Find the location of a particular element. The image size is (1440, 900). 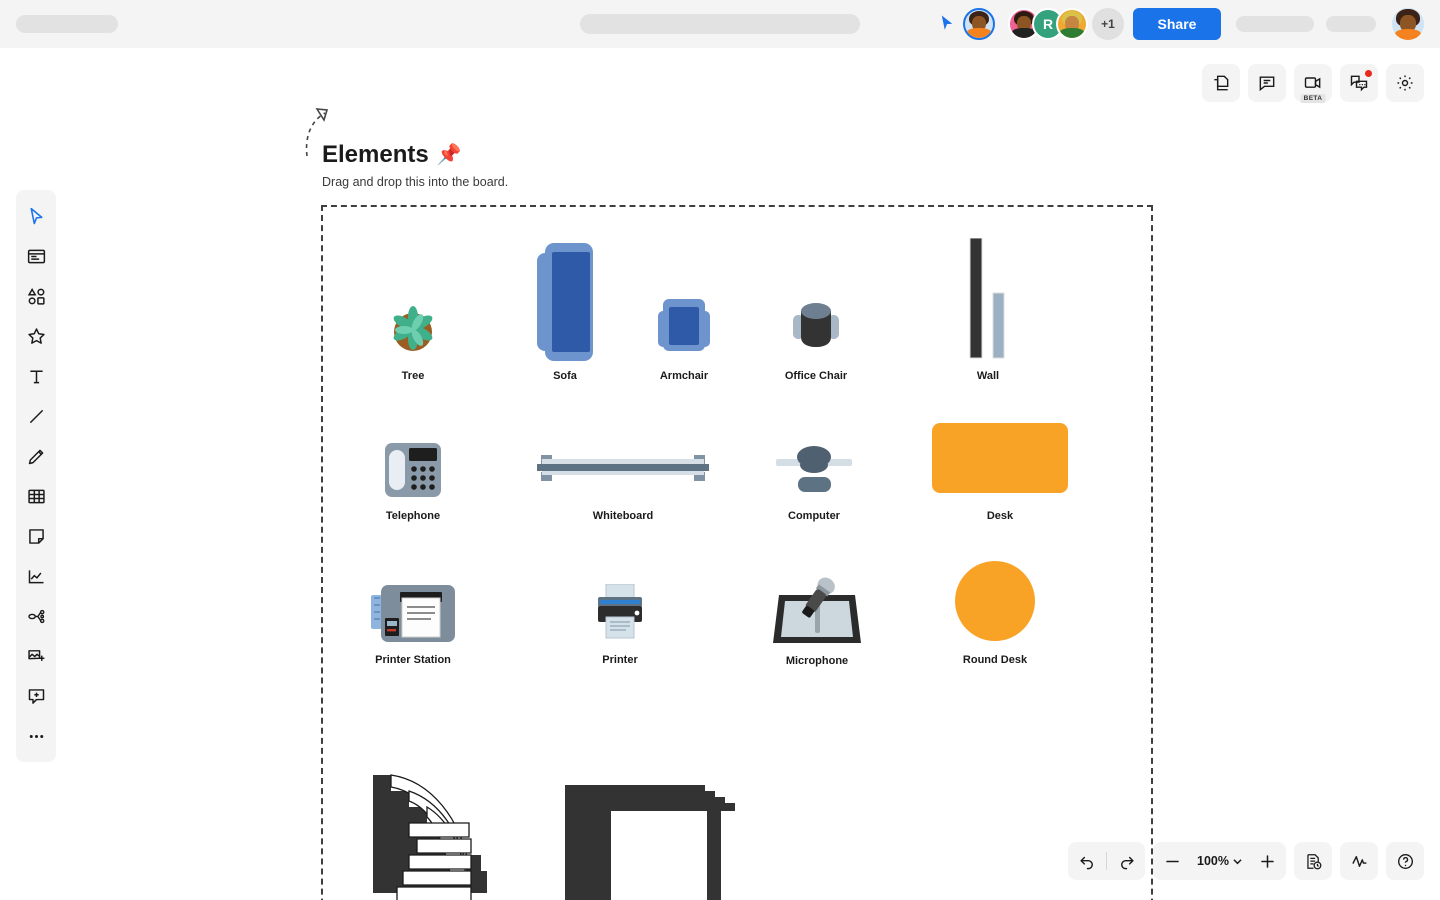

line-tool is located at coordinates (36, 416).